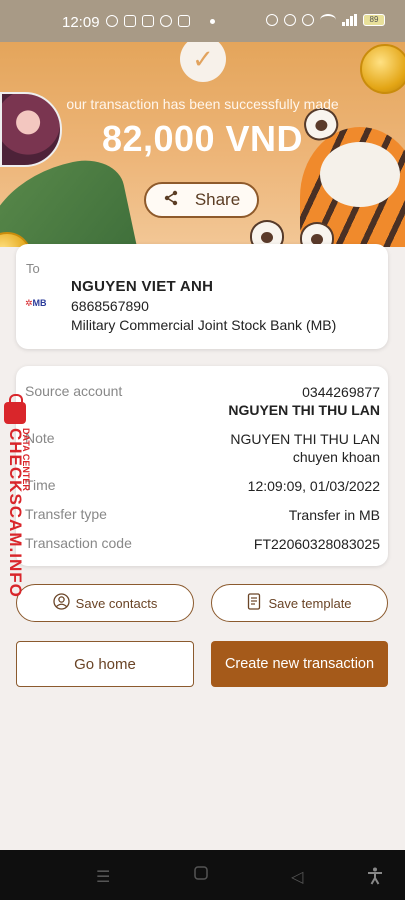  What do you see at coordinates (202, 21) in the screenshot?
I see `status-bar: 12:09 89` at bounding box center [202, 21].